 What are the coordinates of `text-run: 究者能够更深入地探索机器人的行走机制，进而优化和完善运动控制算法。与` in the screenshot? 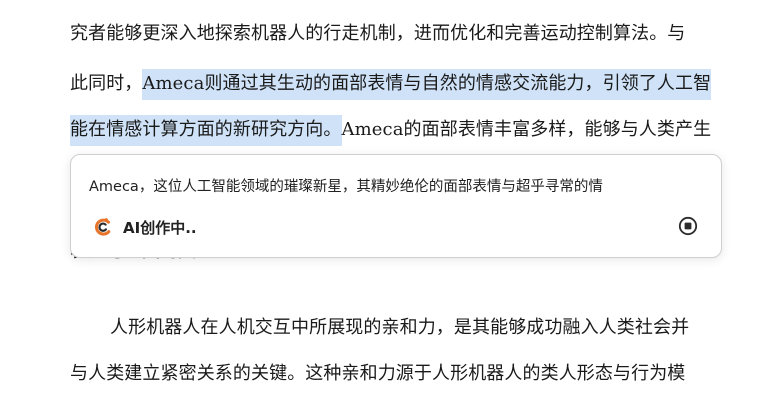 It's located at (378, 33).